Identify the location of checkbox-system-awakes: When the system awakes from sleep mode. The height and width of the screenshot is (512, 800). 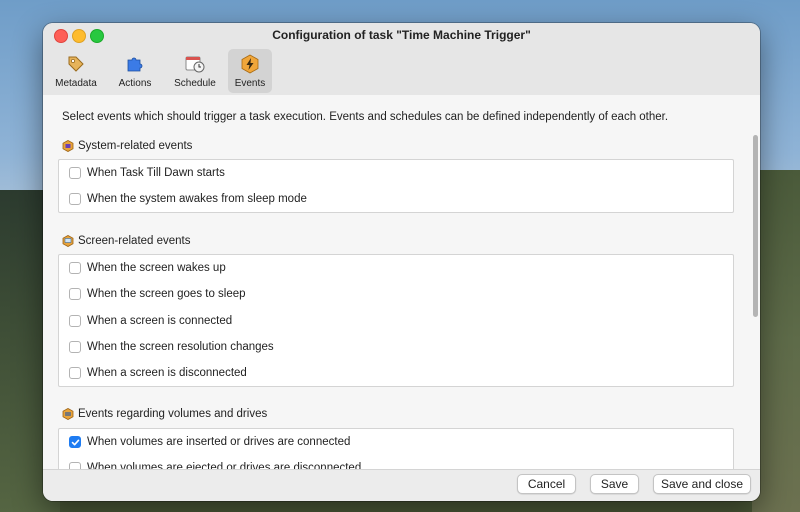
(188, 199).